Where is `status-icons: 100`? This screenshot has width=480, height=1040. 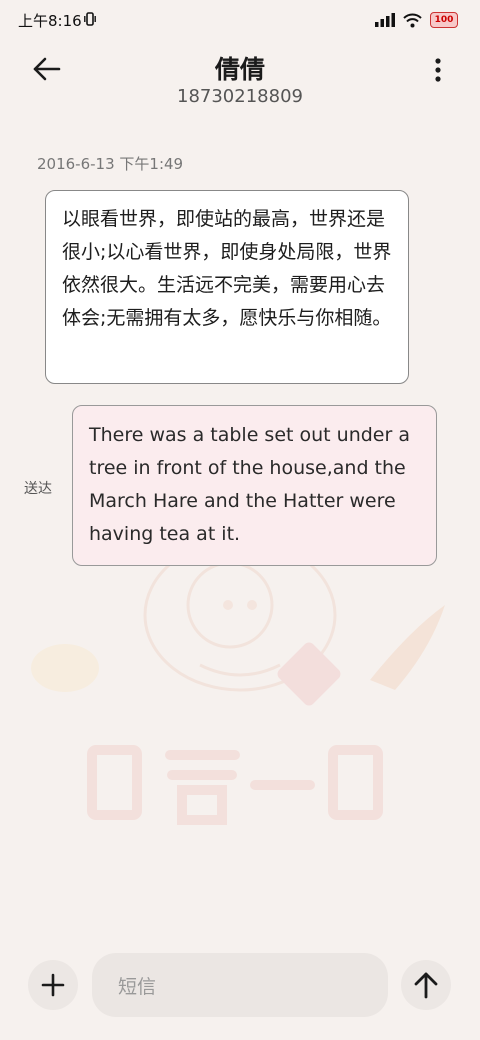 status-icons: 100 is located at coordinates (416, 20).